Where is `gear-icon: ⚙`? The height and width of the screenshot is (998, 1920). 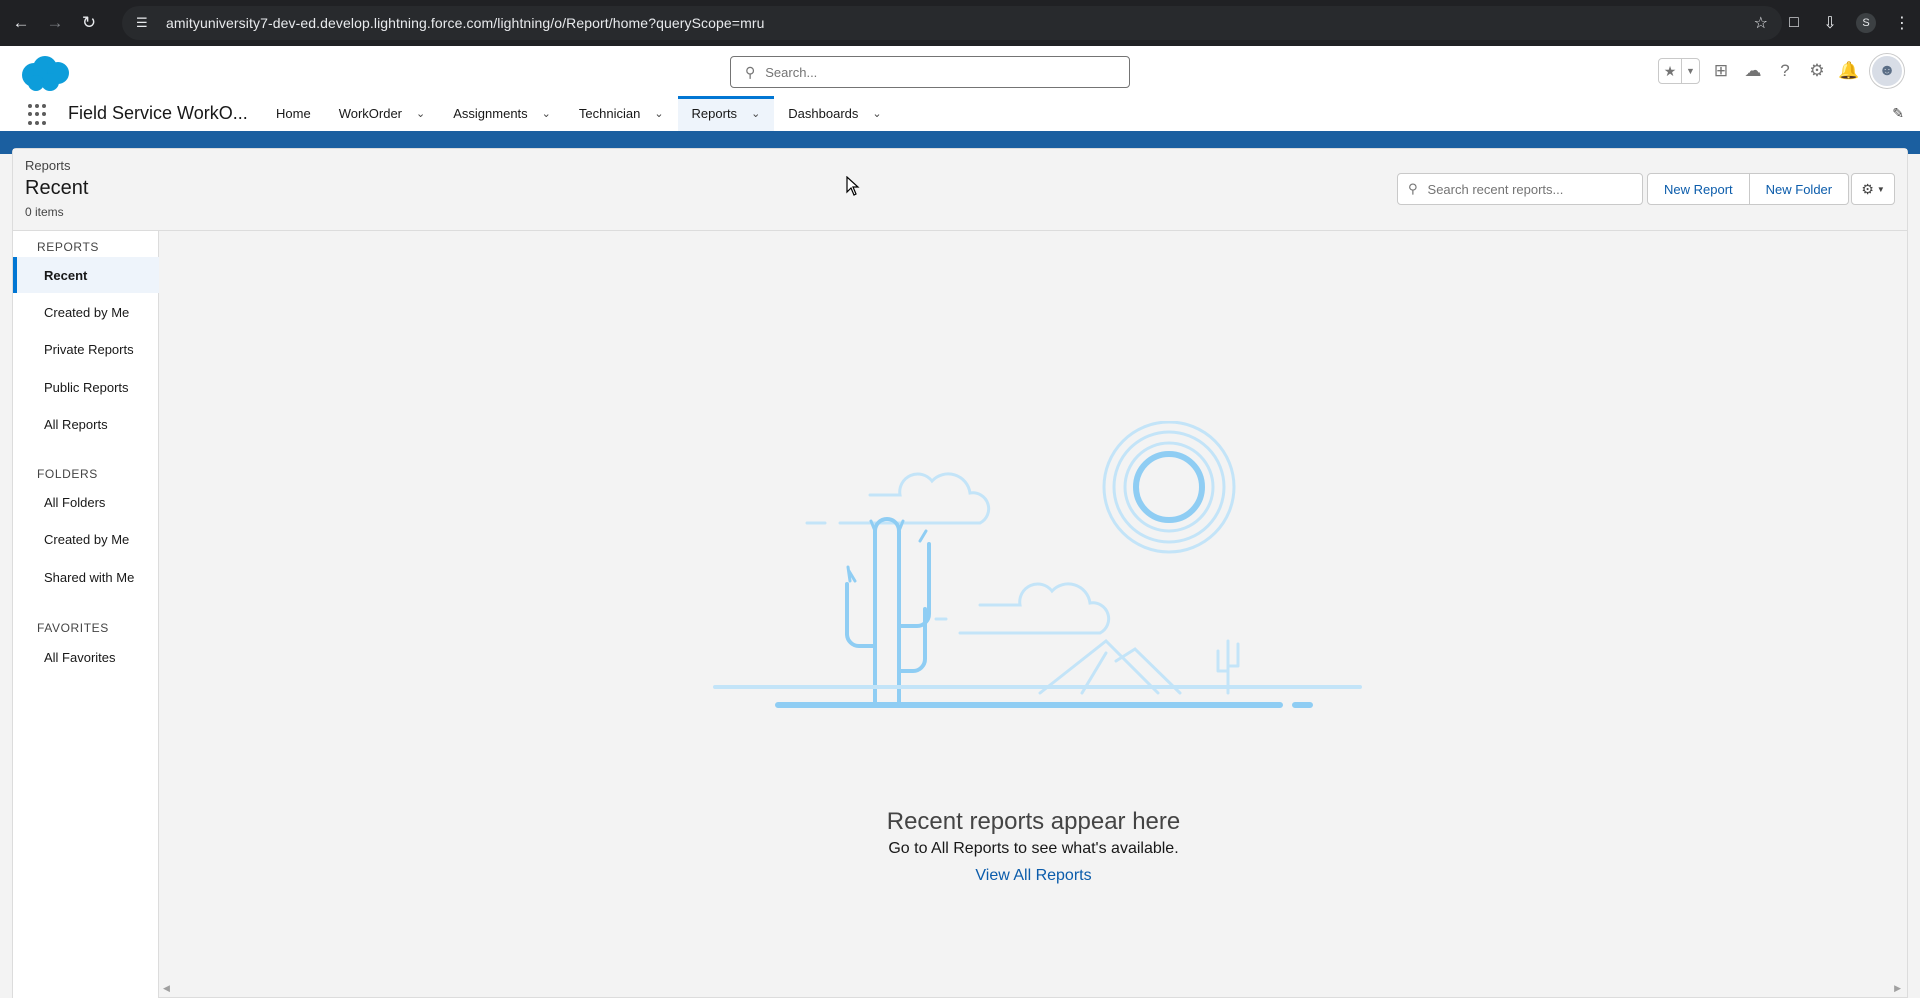
gear-icon: ⚙ is located at coordinates (1867, 188).